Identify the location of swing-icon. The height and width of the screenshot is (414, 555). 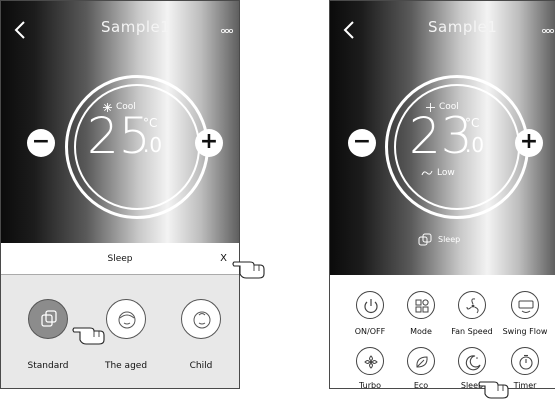
(526, 306).